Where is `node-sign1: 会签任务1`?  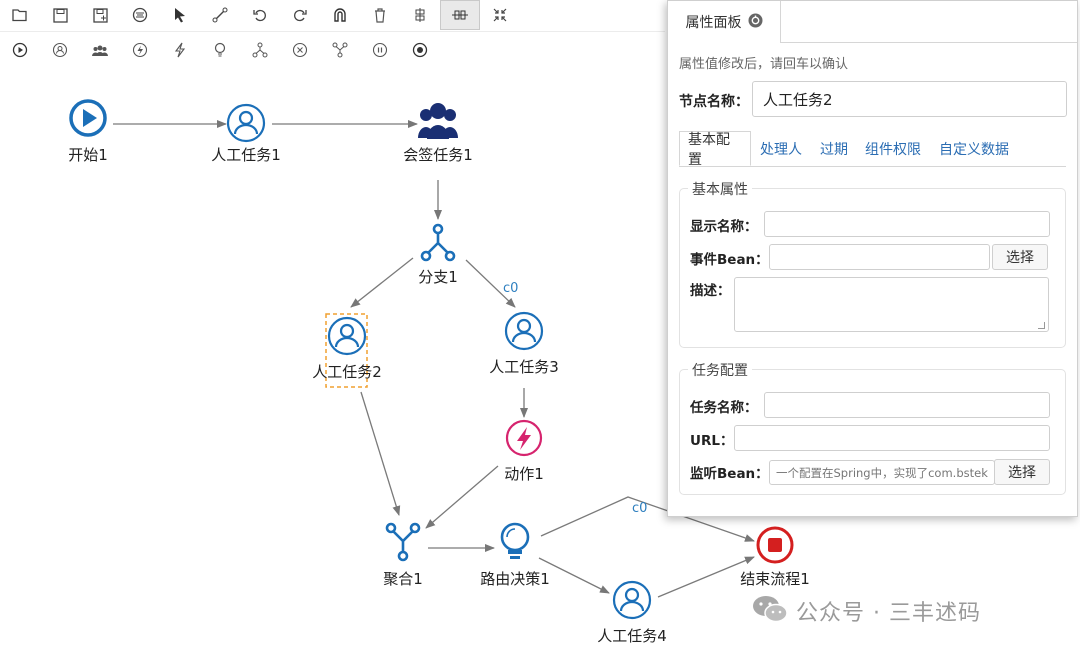
node-sign1: 会签任务1 is located at coordinates (438, 133).